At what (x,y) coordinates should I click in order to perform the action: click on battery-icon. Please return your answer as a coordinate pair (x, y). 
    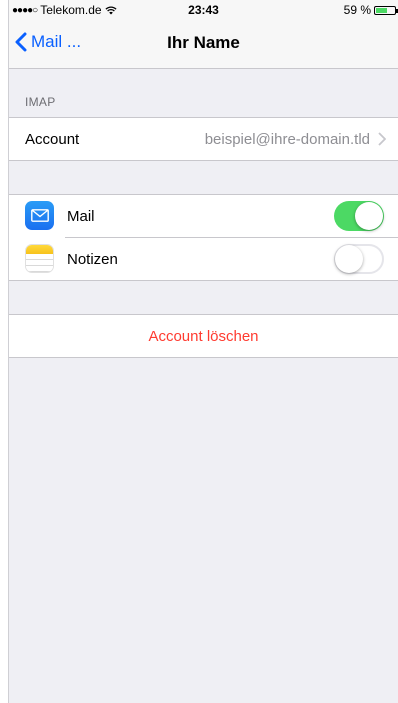
    Looking at the image, I should click on (386, 10).